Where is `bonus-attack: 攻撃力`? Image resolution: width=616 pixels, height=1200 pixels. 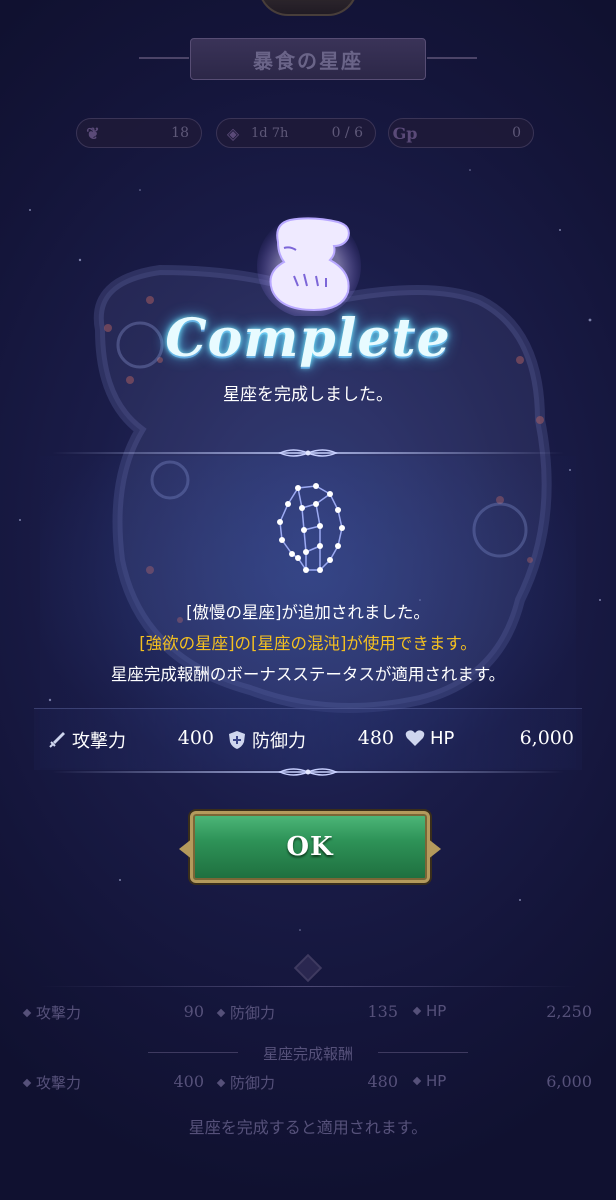
bonus-attack: 攻撃力 is located at coordinates (86, 740).